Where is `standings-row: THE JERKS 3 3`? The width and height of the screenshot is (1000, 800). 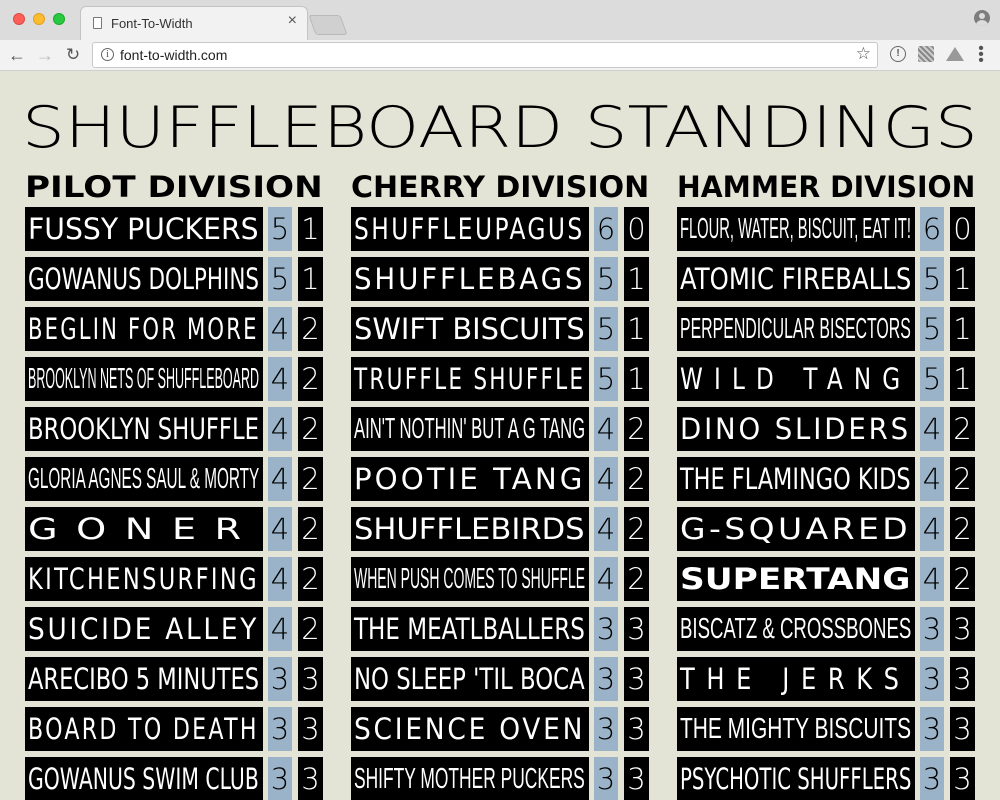 standings-row: THE JERKS 3 3 is located at coordinates (826, 679).